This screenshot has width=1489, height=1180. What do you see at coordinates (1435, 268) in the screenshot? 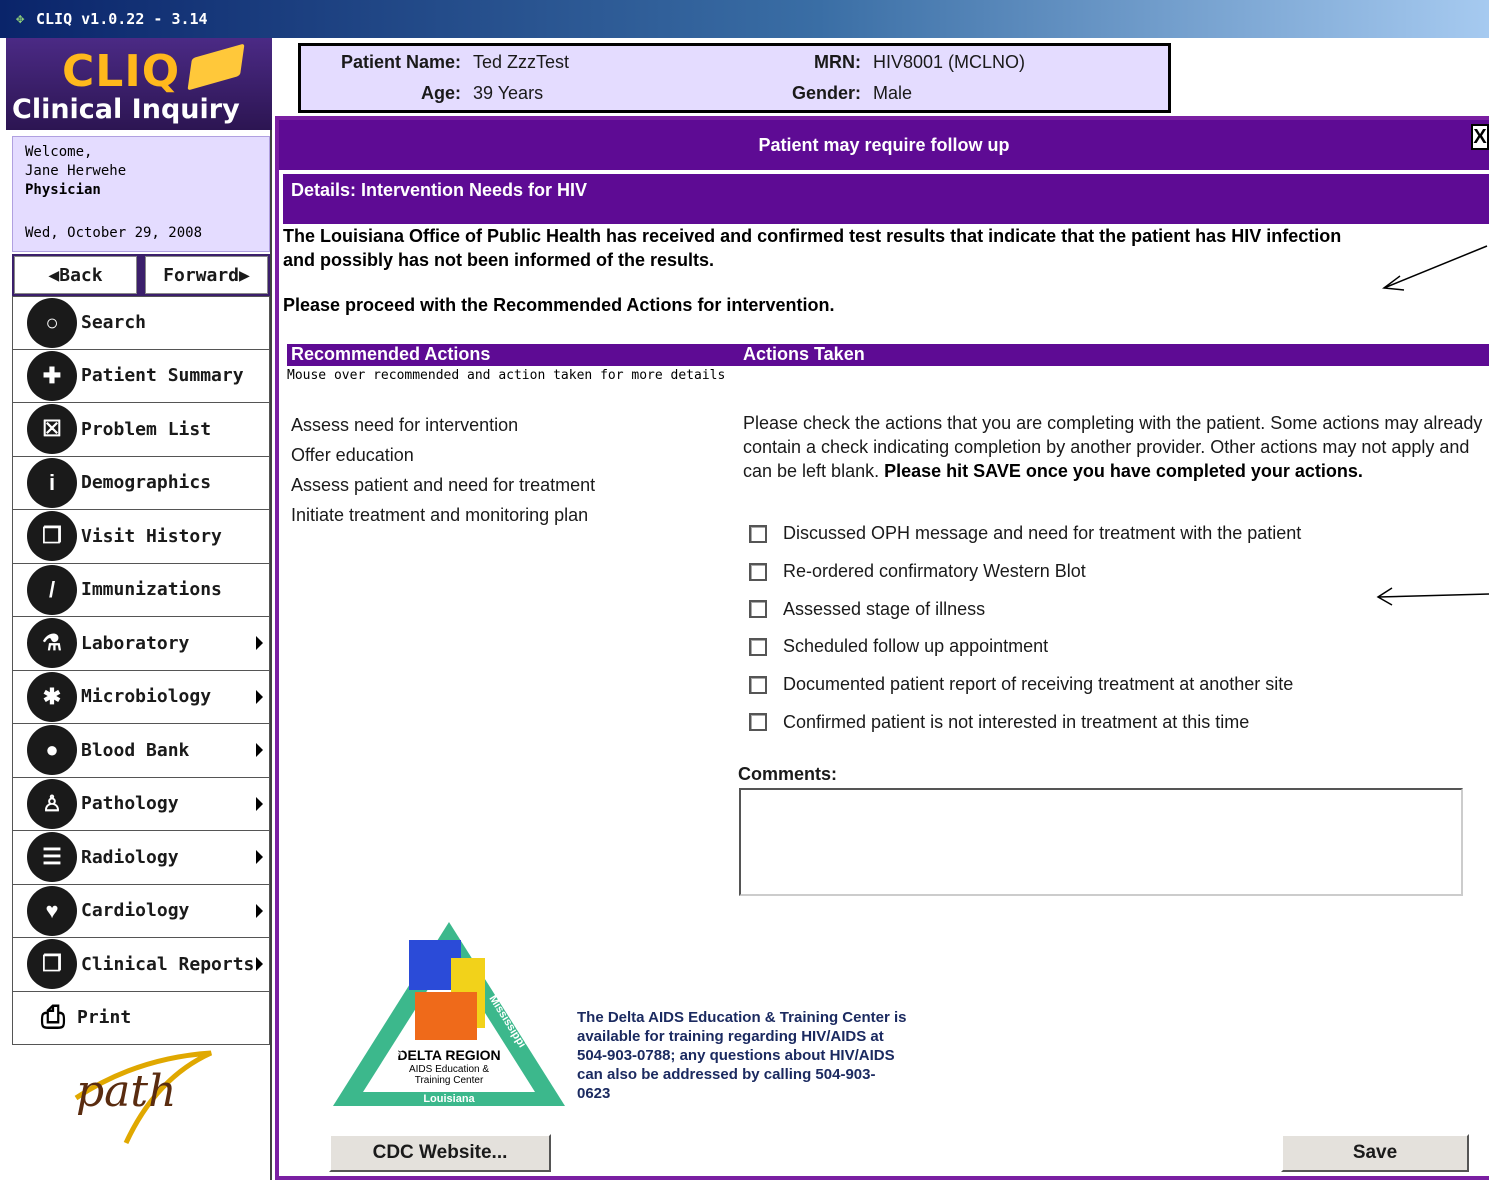
I see `annotation-arrow-icon` at bounding box center [1435, 268].